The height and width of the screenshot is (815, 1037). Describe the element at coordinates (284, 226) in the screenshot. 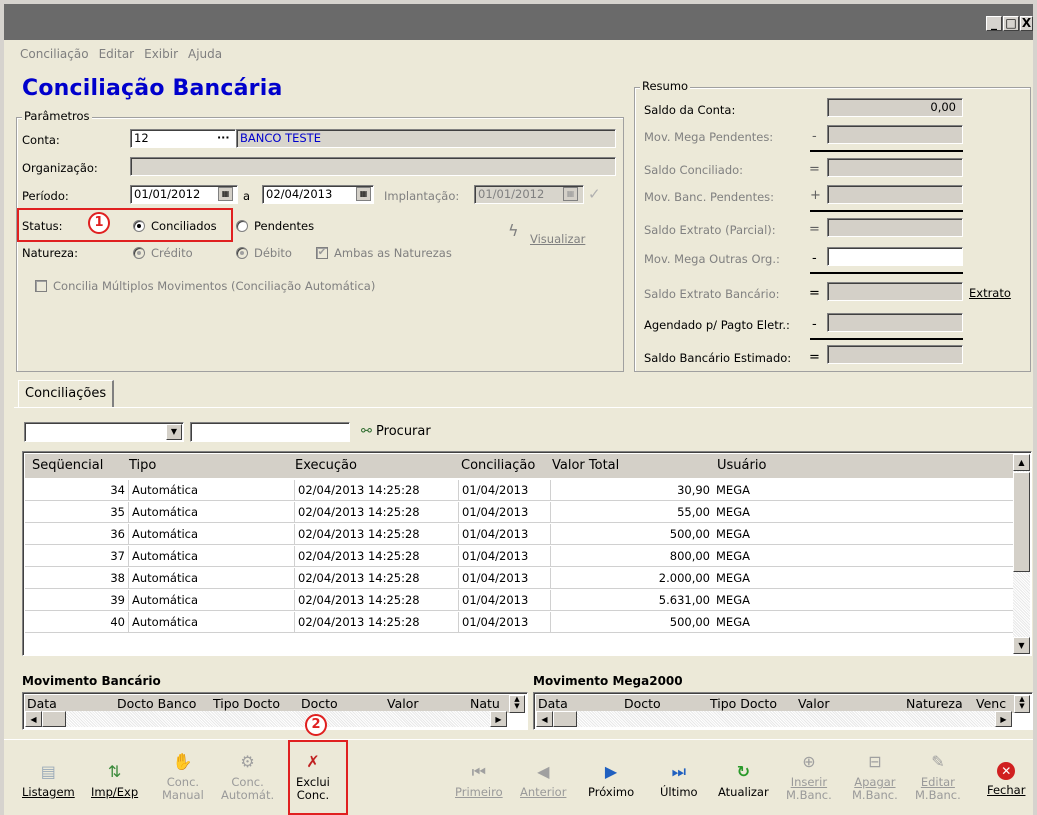

I see `status-pendentes-label: Pendentes` at that location.